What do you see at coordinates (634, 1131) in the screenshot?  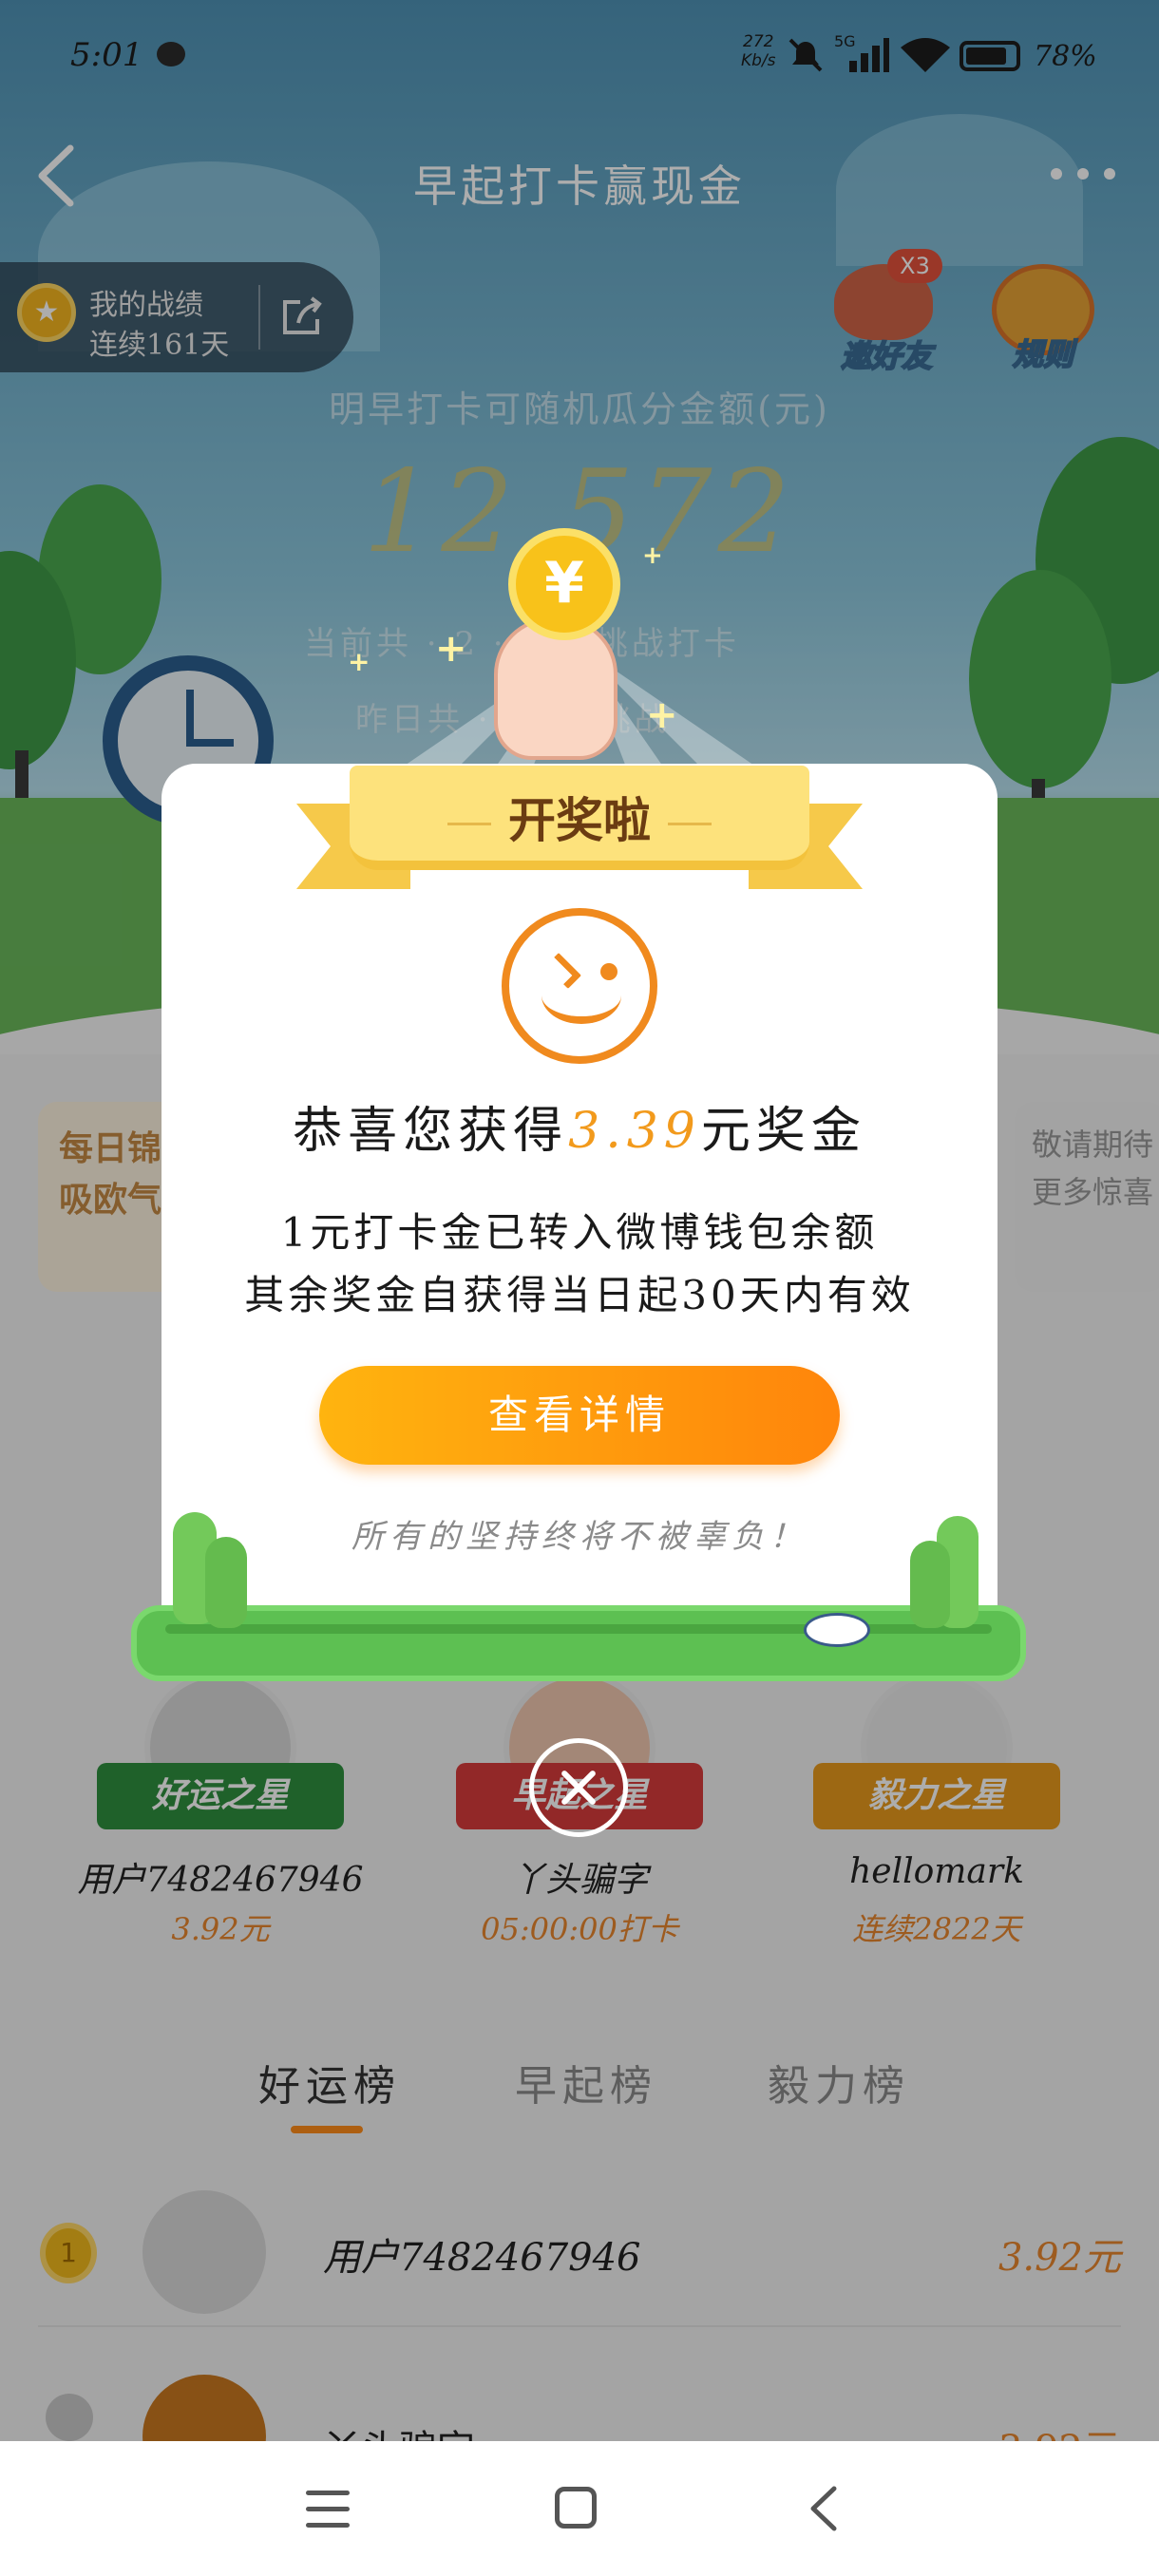 I see `prize-amount: 3.39` at bounding box center [634, 1131].